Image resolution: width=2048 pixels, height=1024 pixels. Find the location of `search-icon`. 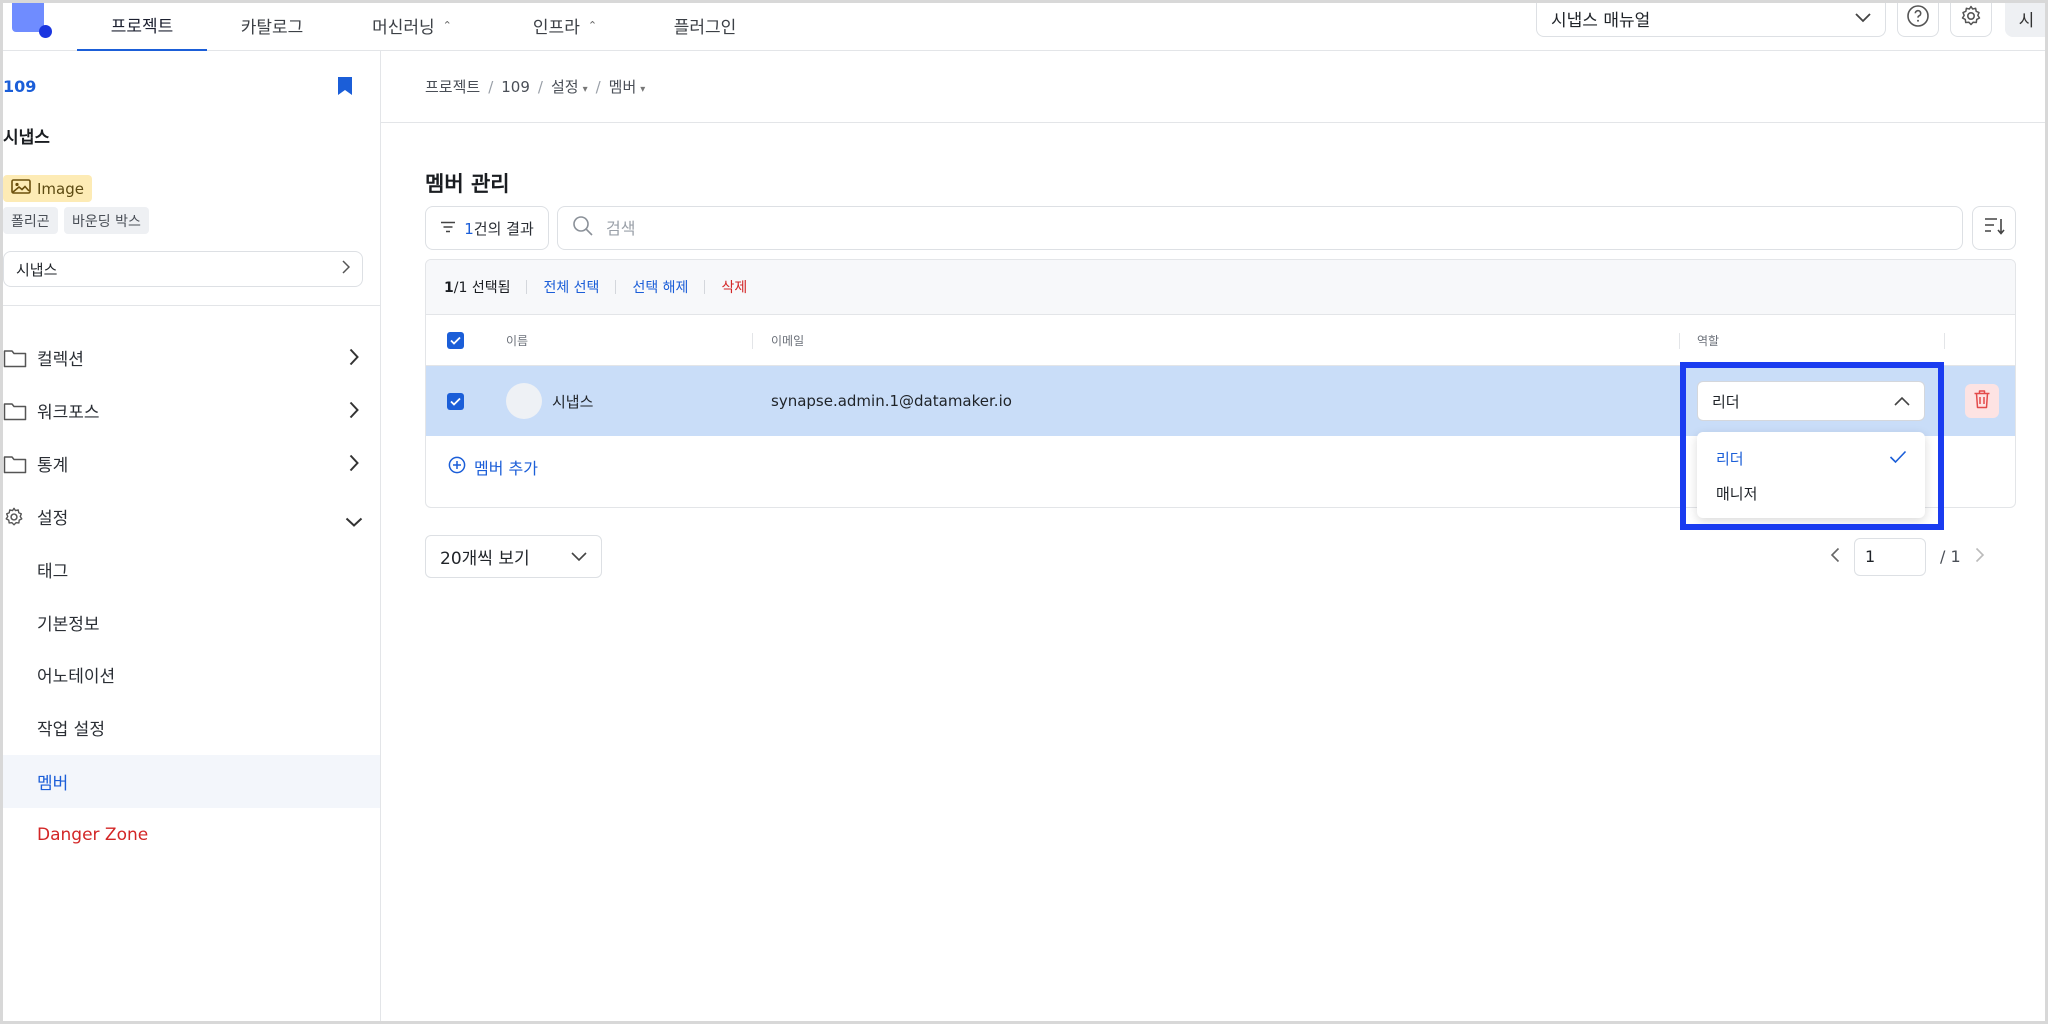

search-icon is located at coordinates (583, 228).